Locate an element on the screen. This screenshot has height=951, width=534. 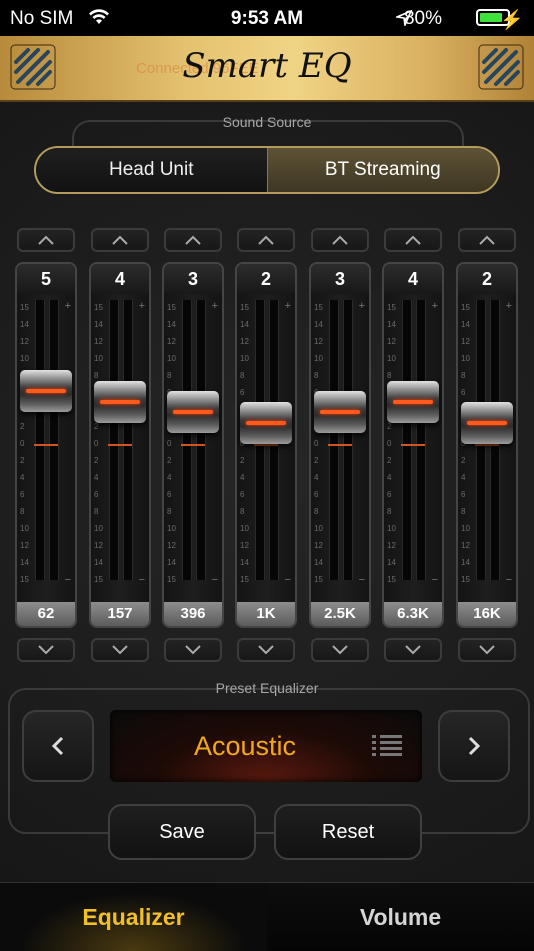
band-value: 5 is located at coordinates (46, 279).